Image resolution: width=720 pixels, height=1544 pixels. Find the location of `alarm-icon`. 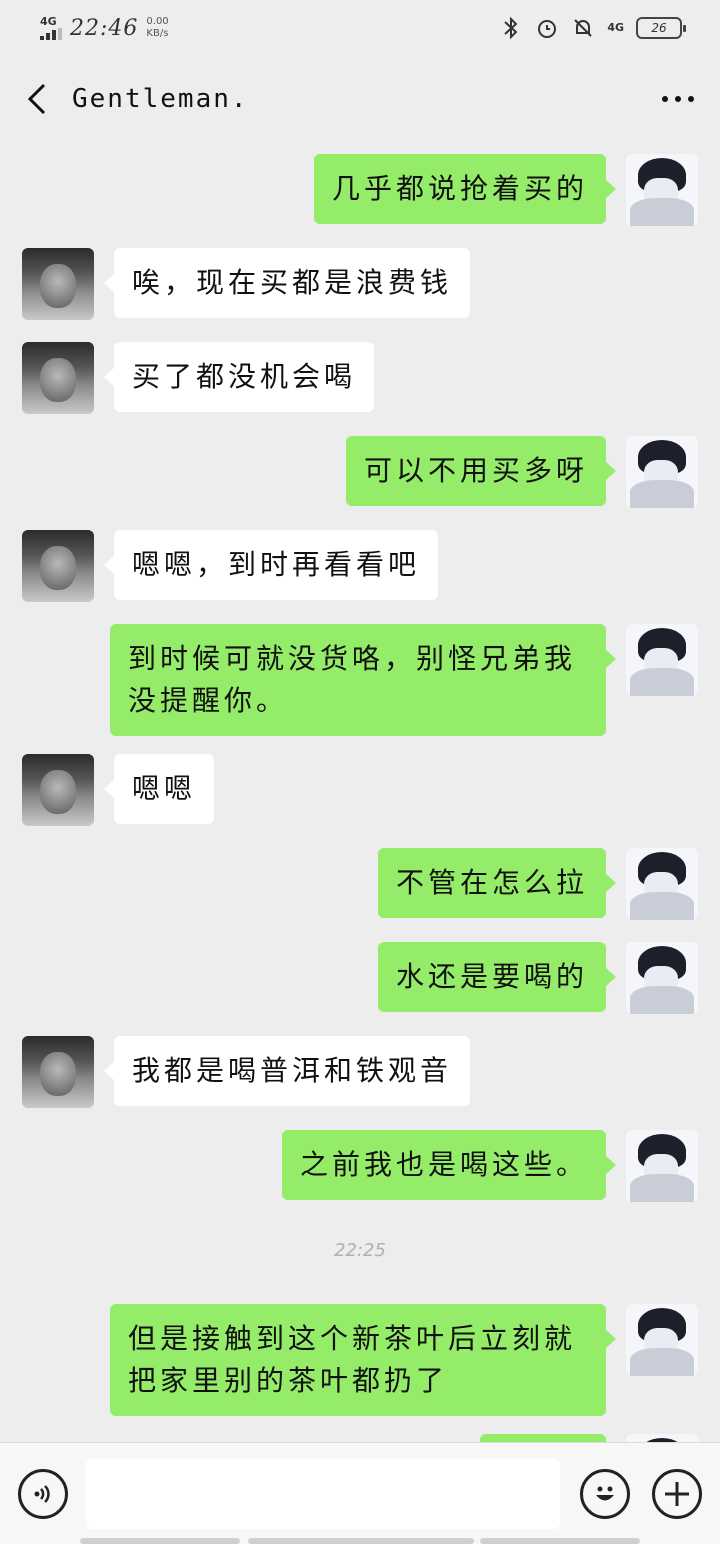

alarm-icon is located at coordinates (547, 28).